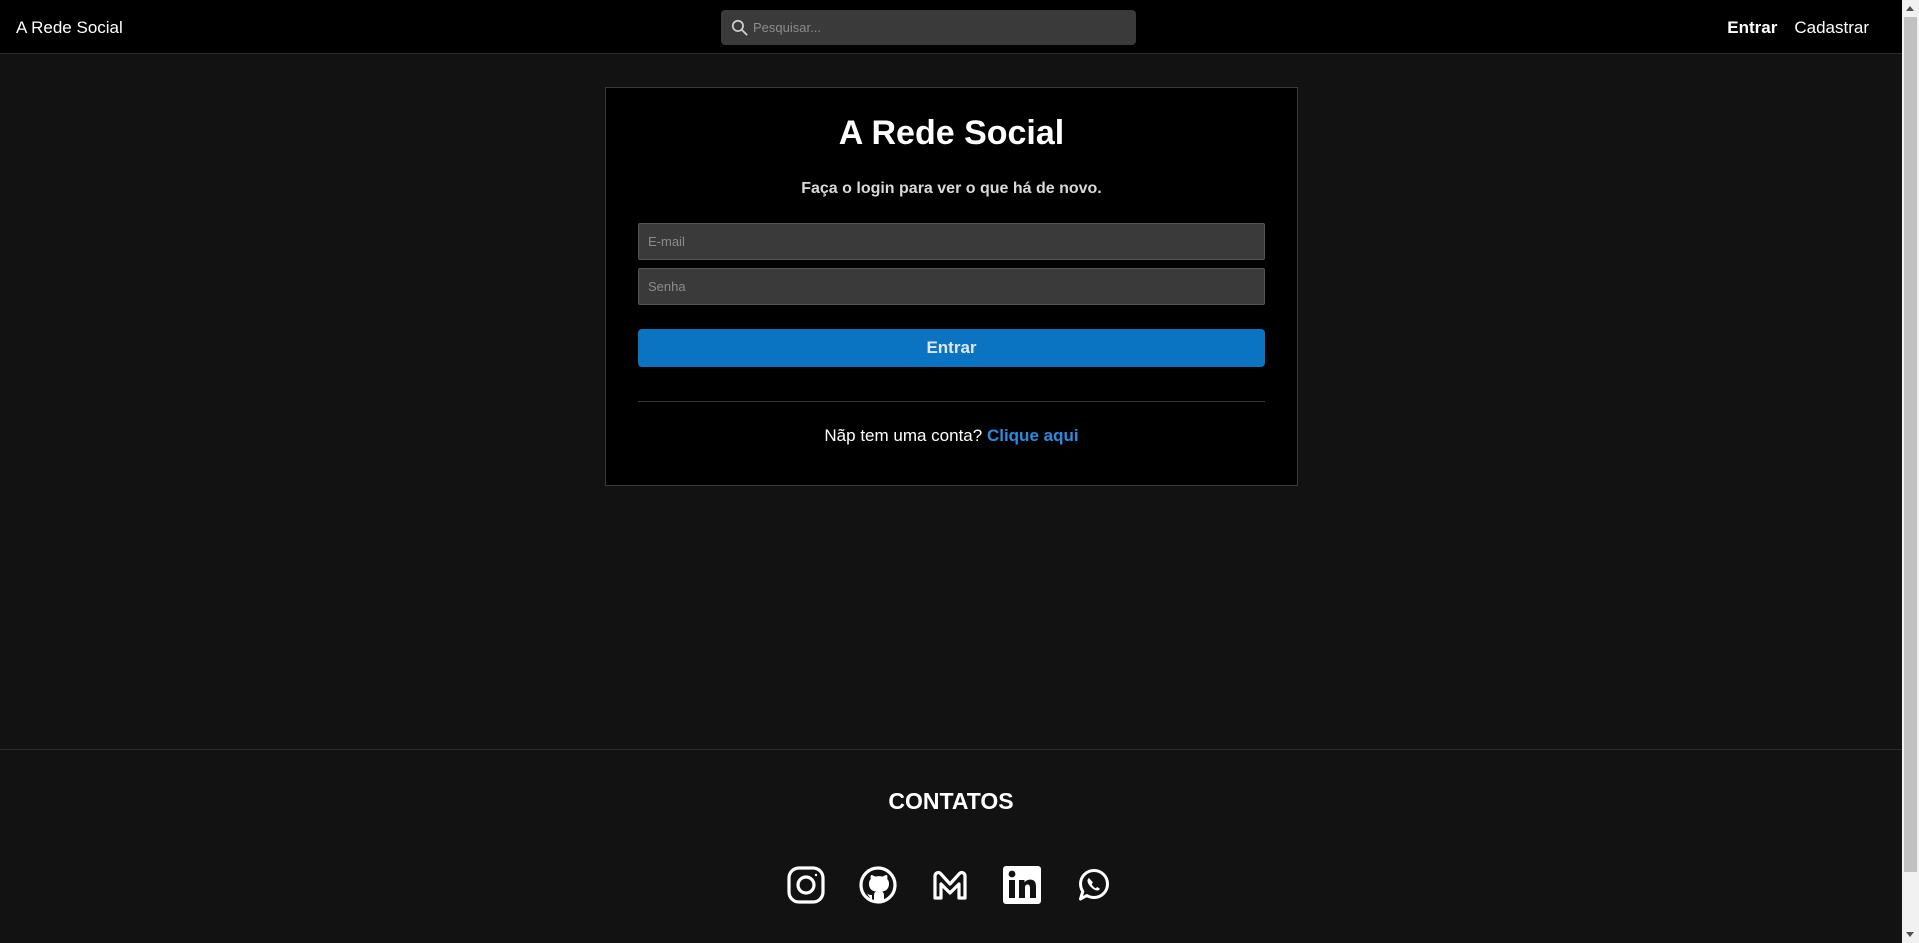 The height and width of the screenshot is (943, 1919). What do you see at coordinates (1831, 28) in the screenshot?
I see `nav-register-link: Cadastrar` at bounding box center [1831, 28].